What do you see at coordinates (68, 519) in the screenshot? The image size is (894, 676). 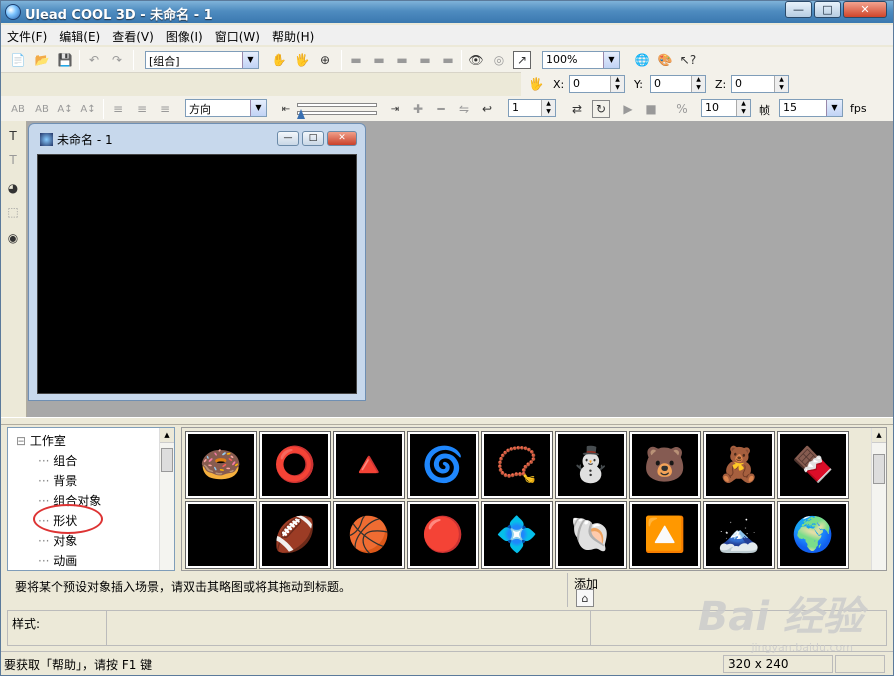 I see `highlight-circle` at bounding box center [68, 519].